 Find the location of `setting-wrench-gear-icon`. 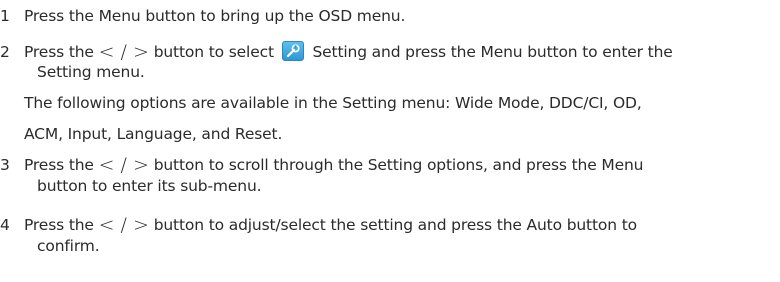

setting-wrench-gear-icon is located at coordinates (292, 51).